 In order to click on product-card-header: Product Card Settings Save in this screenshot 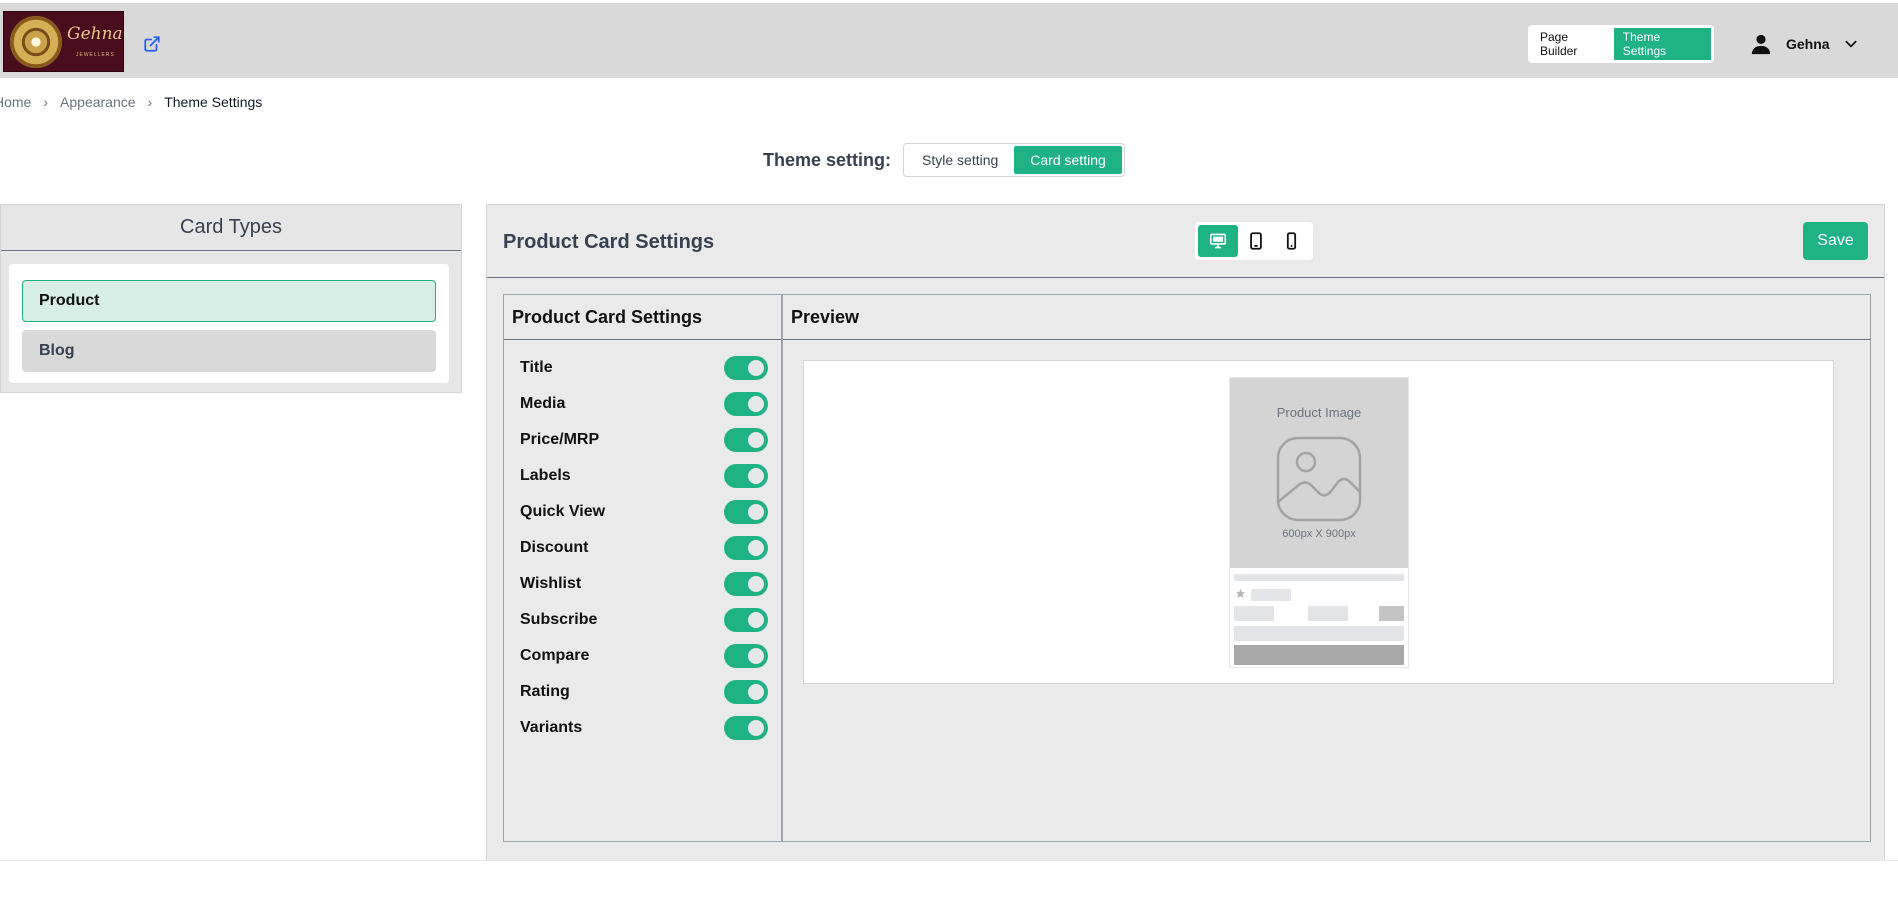, I will do `click(1185, 241)`.